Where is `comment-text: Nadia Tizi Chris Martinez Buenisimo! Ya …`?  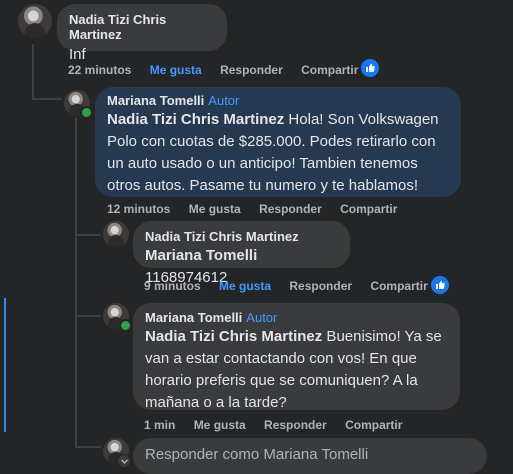
comment-text: Nadia Tizi Chris Martinez Buenisimo! Ya … is located at coordinates (293, 369).